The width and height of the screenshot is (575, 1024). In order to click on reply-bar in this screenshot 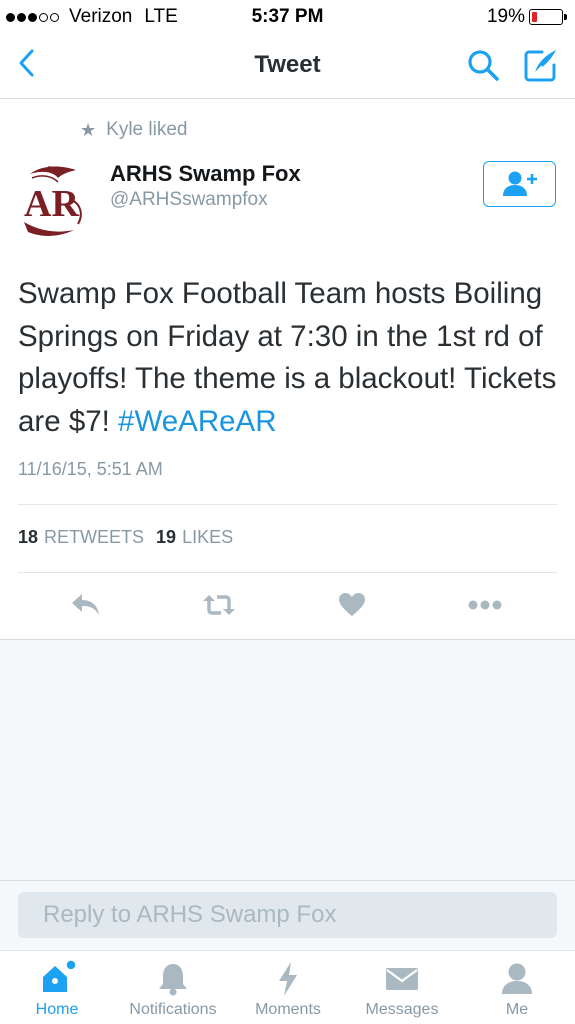, I will do `click(287, 915)`.